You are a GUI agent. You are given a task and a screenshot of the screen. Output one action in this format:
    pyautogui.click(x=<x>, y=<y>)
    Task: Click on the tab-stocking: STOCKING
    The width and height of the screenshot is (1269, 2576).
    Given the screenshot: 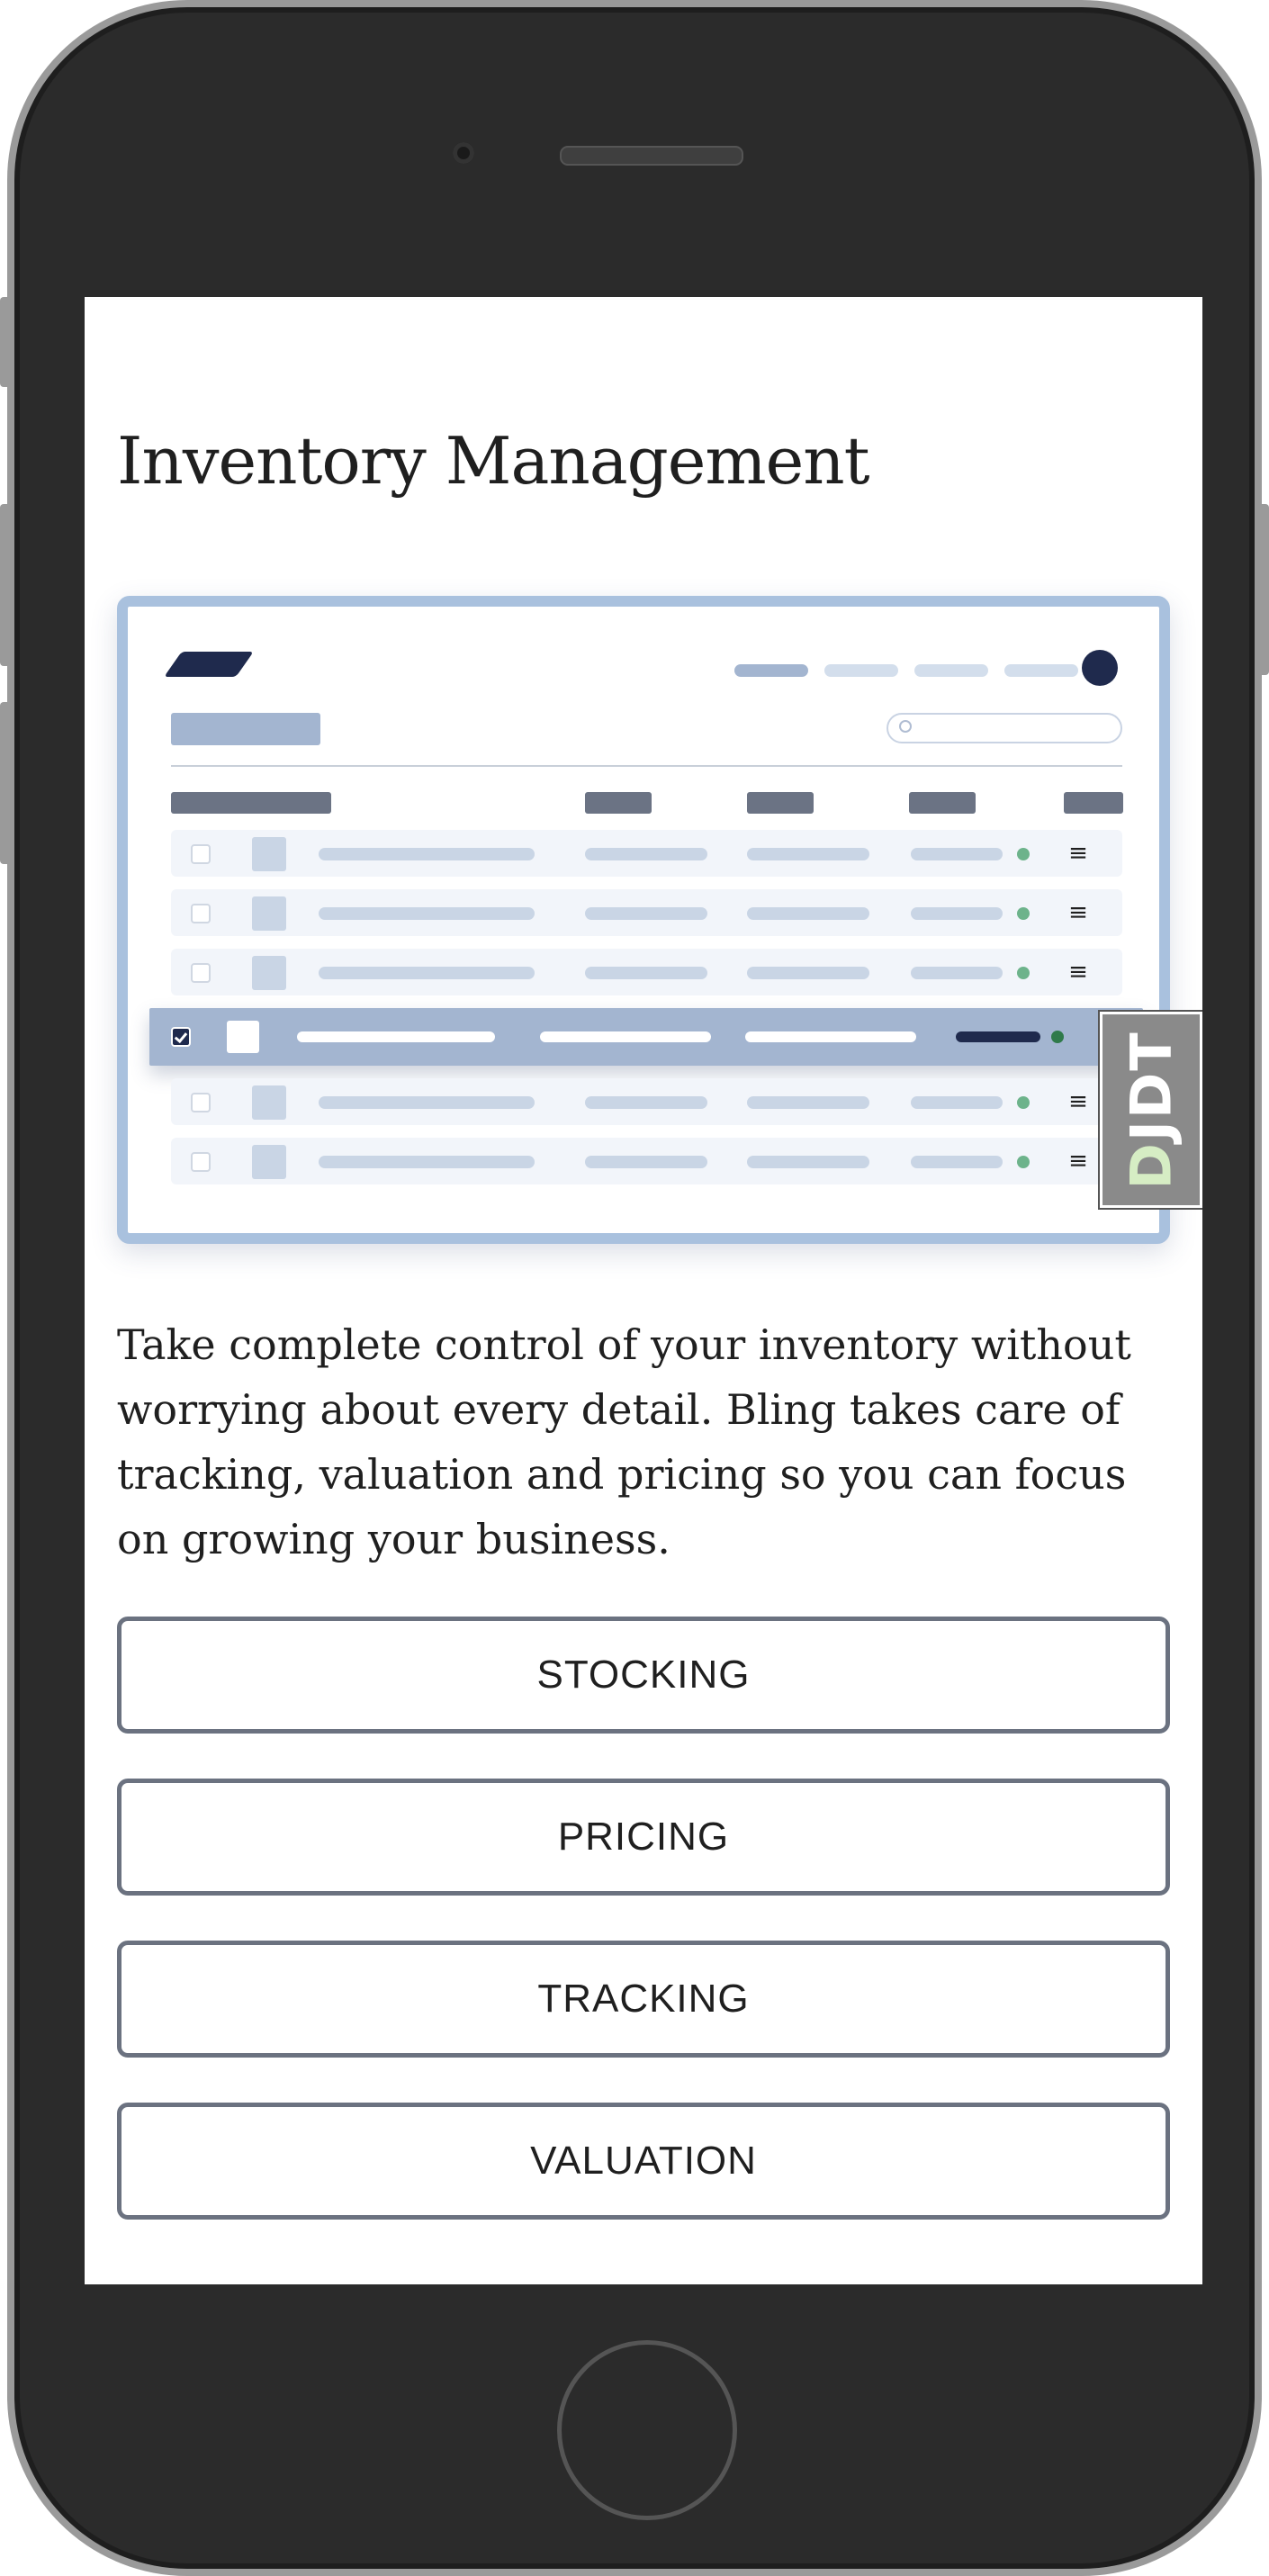 What is the action you would take?
    pyautogui.click(x=643, y=1675)
    